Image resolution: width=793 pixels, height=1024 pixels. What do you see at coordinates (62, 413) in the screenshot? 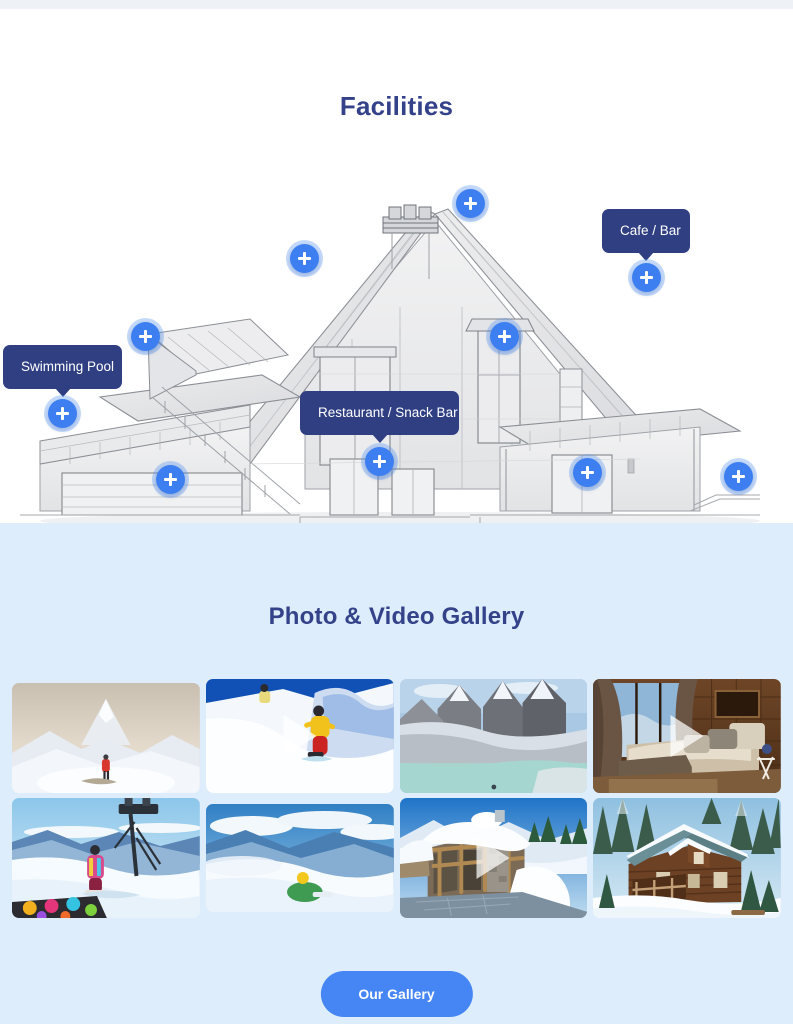
I see `hotspot-plus-swimming-pool` at bounding box center [62, 413].